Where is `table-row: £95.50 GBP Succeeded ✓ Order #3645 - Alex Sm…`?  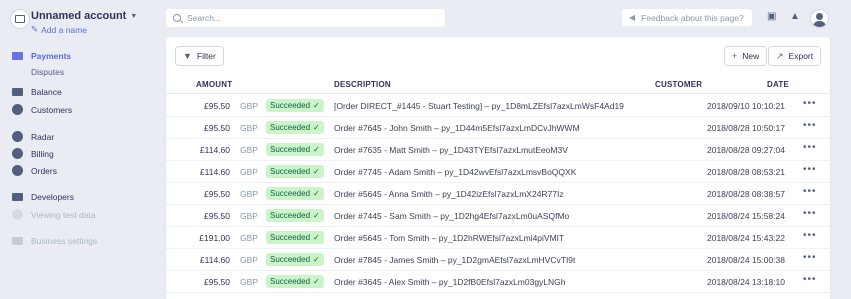
table-row: £95.50 GBP Succeeded ✓ Order #3645 - Alex Sm… is located at coordinates (498, 282).